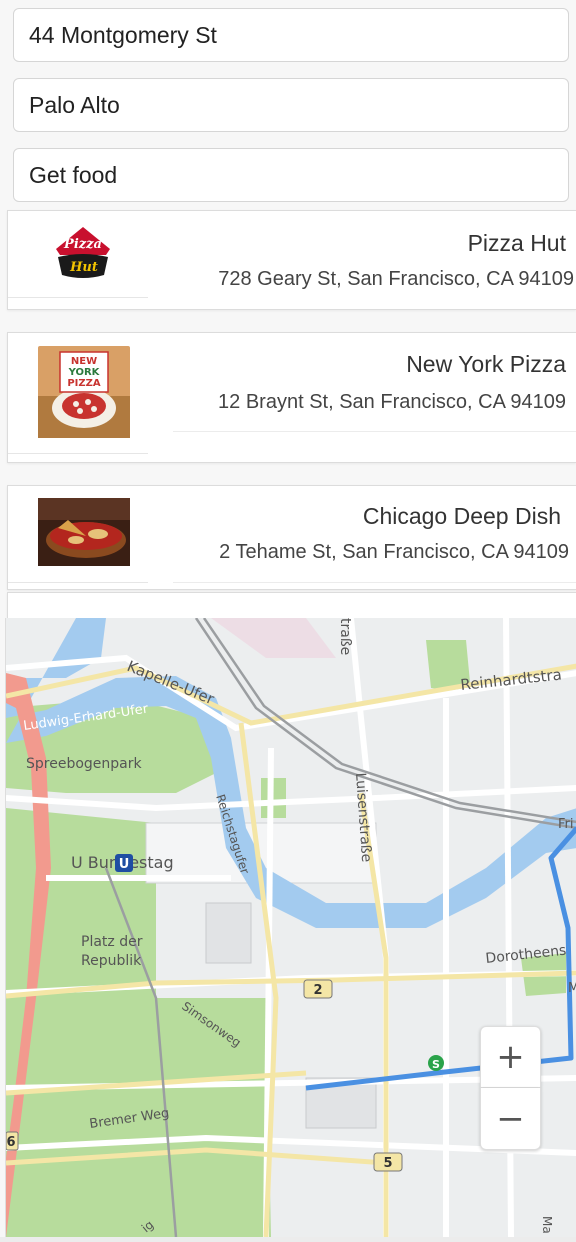 Image resolution: width=576 pixels, height=1242 pixels. I want to click on pizza-hut-logo: Pizza Hut, so click(83, 252).